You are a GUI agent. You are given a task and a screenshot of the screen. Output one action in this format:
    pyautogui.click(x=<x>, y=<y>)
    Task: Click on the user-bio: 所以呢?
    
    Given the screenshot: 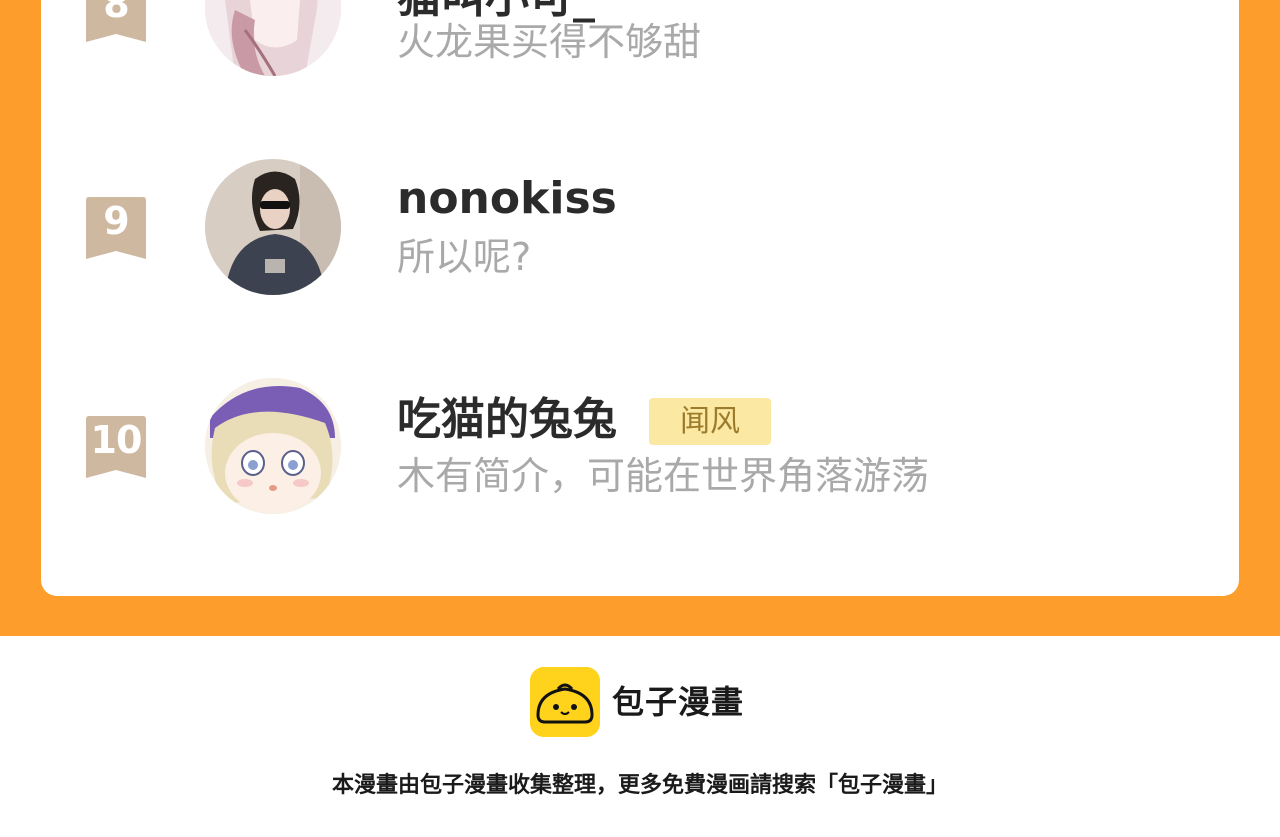 What is the action you would take?
    pyautogui.click(x=464, y=257)
    